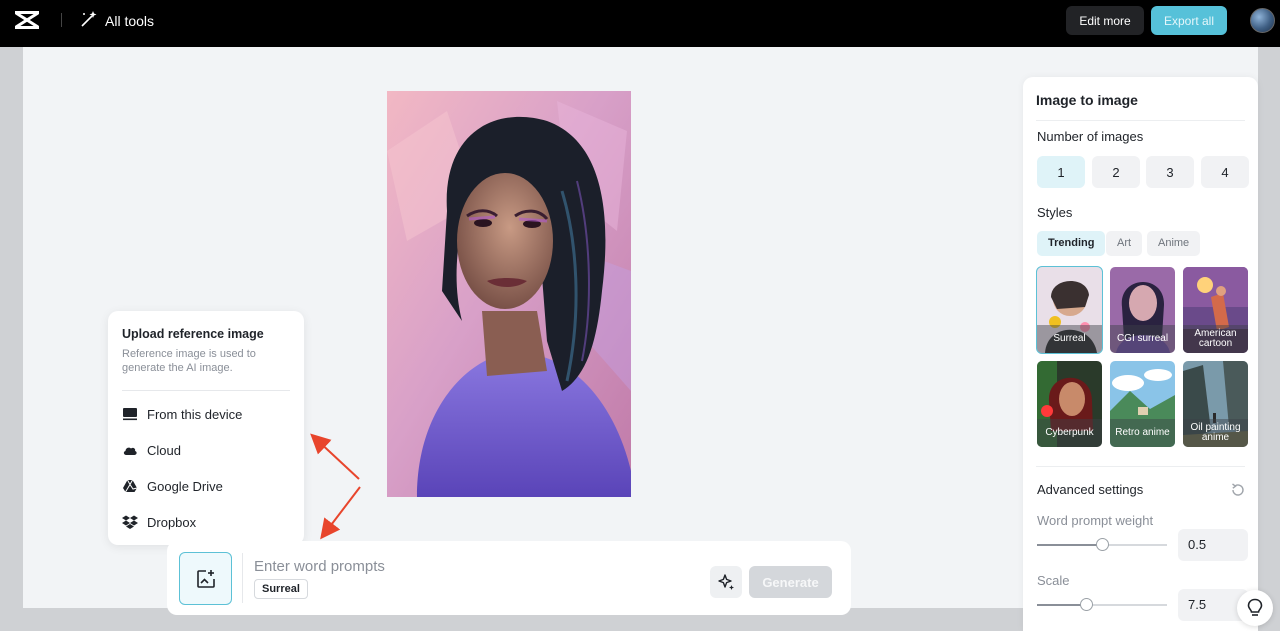 Image resolution: width=1280 pixels, height=631 pixels. Describe the element at coordinates (1170, 172) in the screenshot. I see `number-option-3: 3` at that location.